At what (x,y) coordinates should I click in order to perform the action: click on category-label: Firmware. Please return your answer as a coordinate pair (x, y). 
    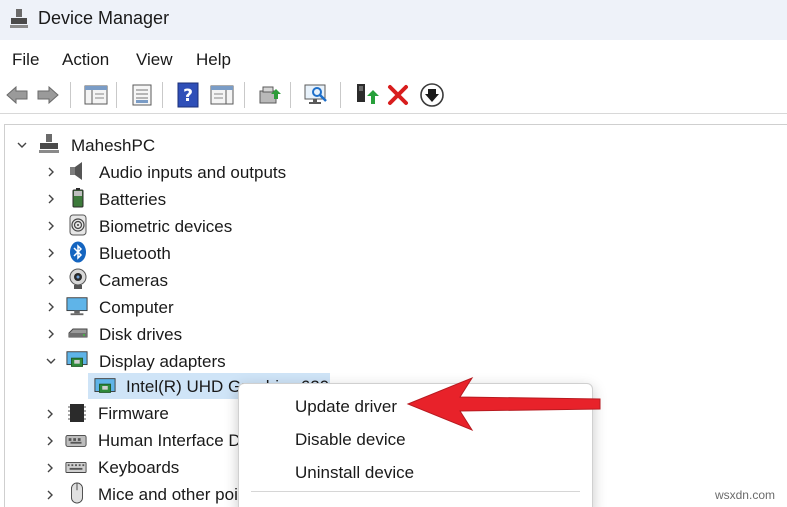
    Looking at the image, I should click on (133, 414).